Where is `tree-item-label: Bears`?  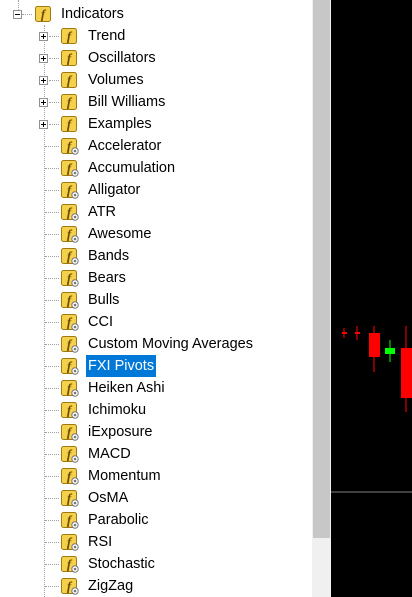
tree-item-label: Bears is located at coordinates (107, 278).